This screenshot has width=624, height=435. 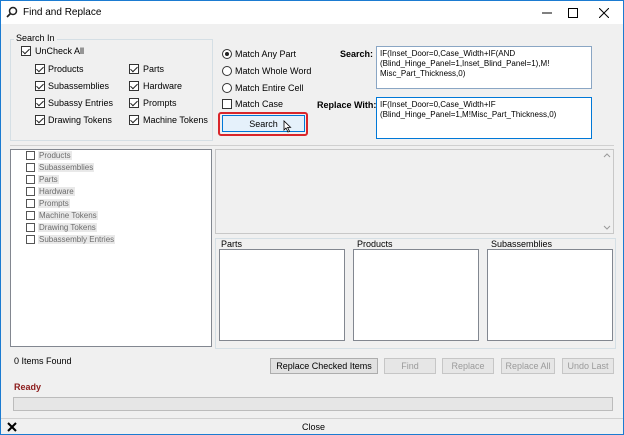 What do you see at coordinates (134, 120) in the screenshot?
I see `machine-tokens-checkbox` at bounding box center [134, 120].